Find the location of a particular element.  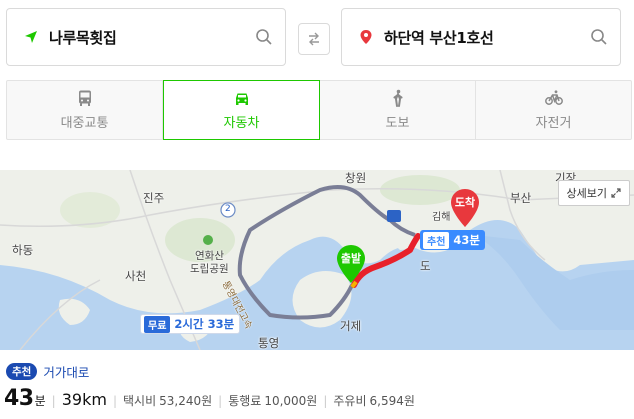

location-pin-icon is located at coordinates (366, 37).